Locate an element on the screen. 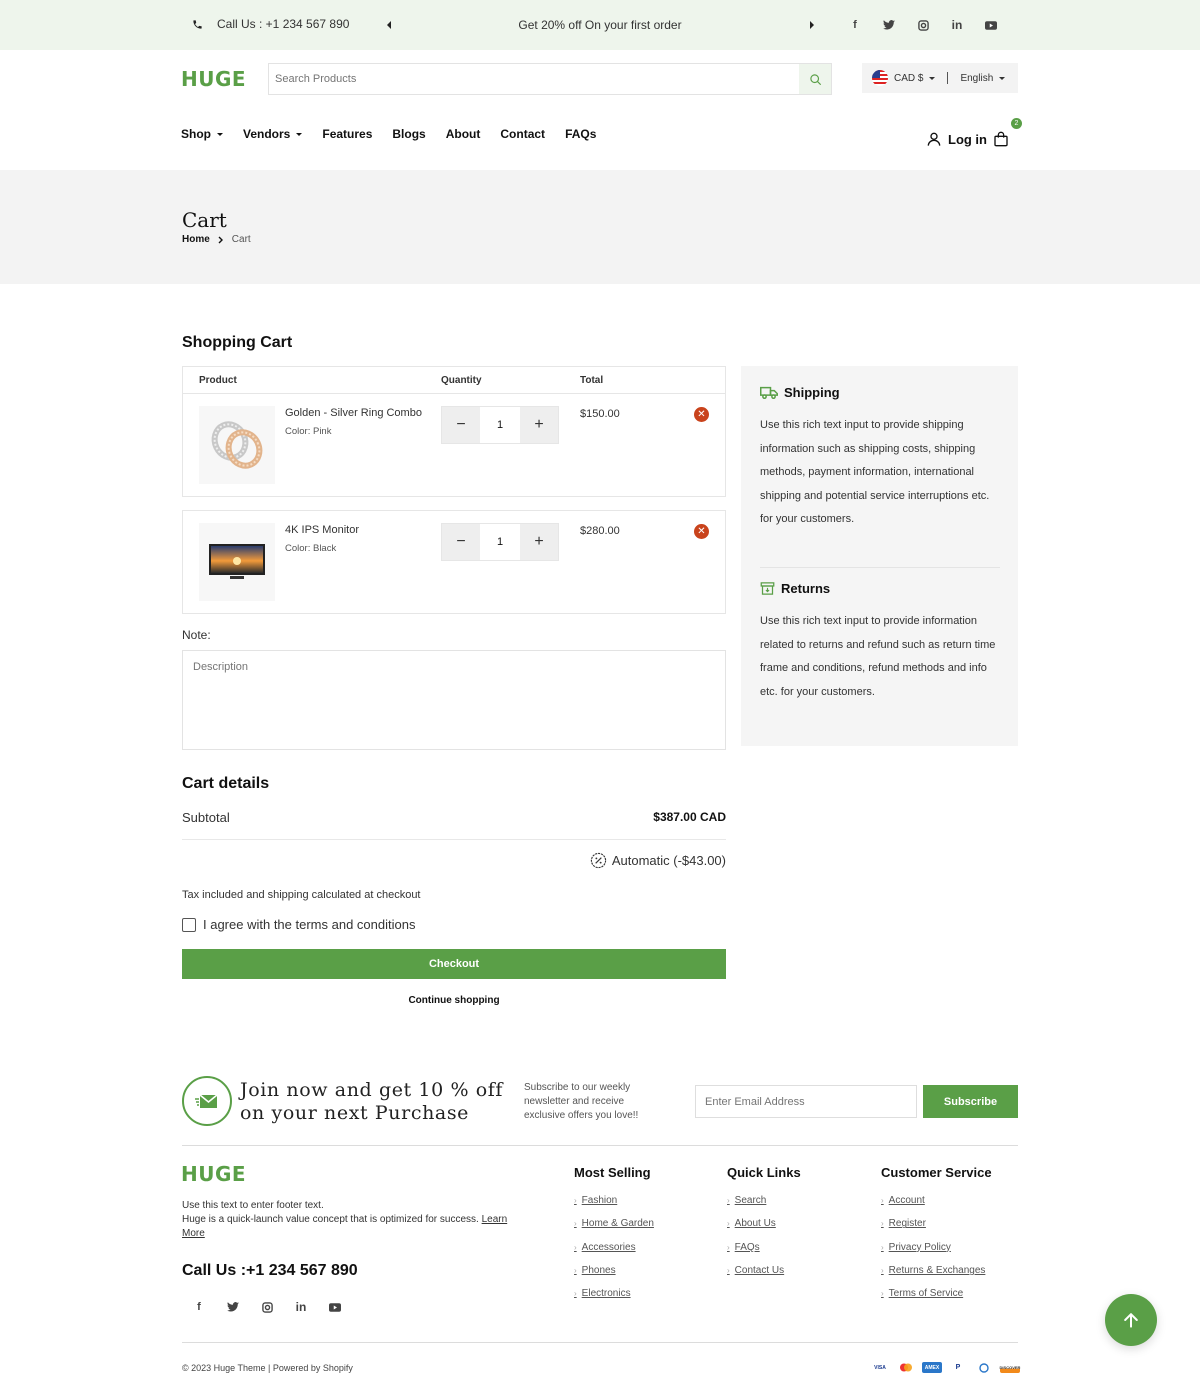  back-to-top-button is located at coordinates (1131, 1320).